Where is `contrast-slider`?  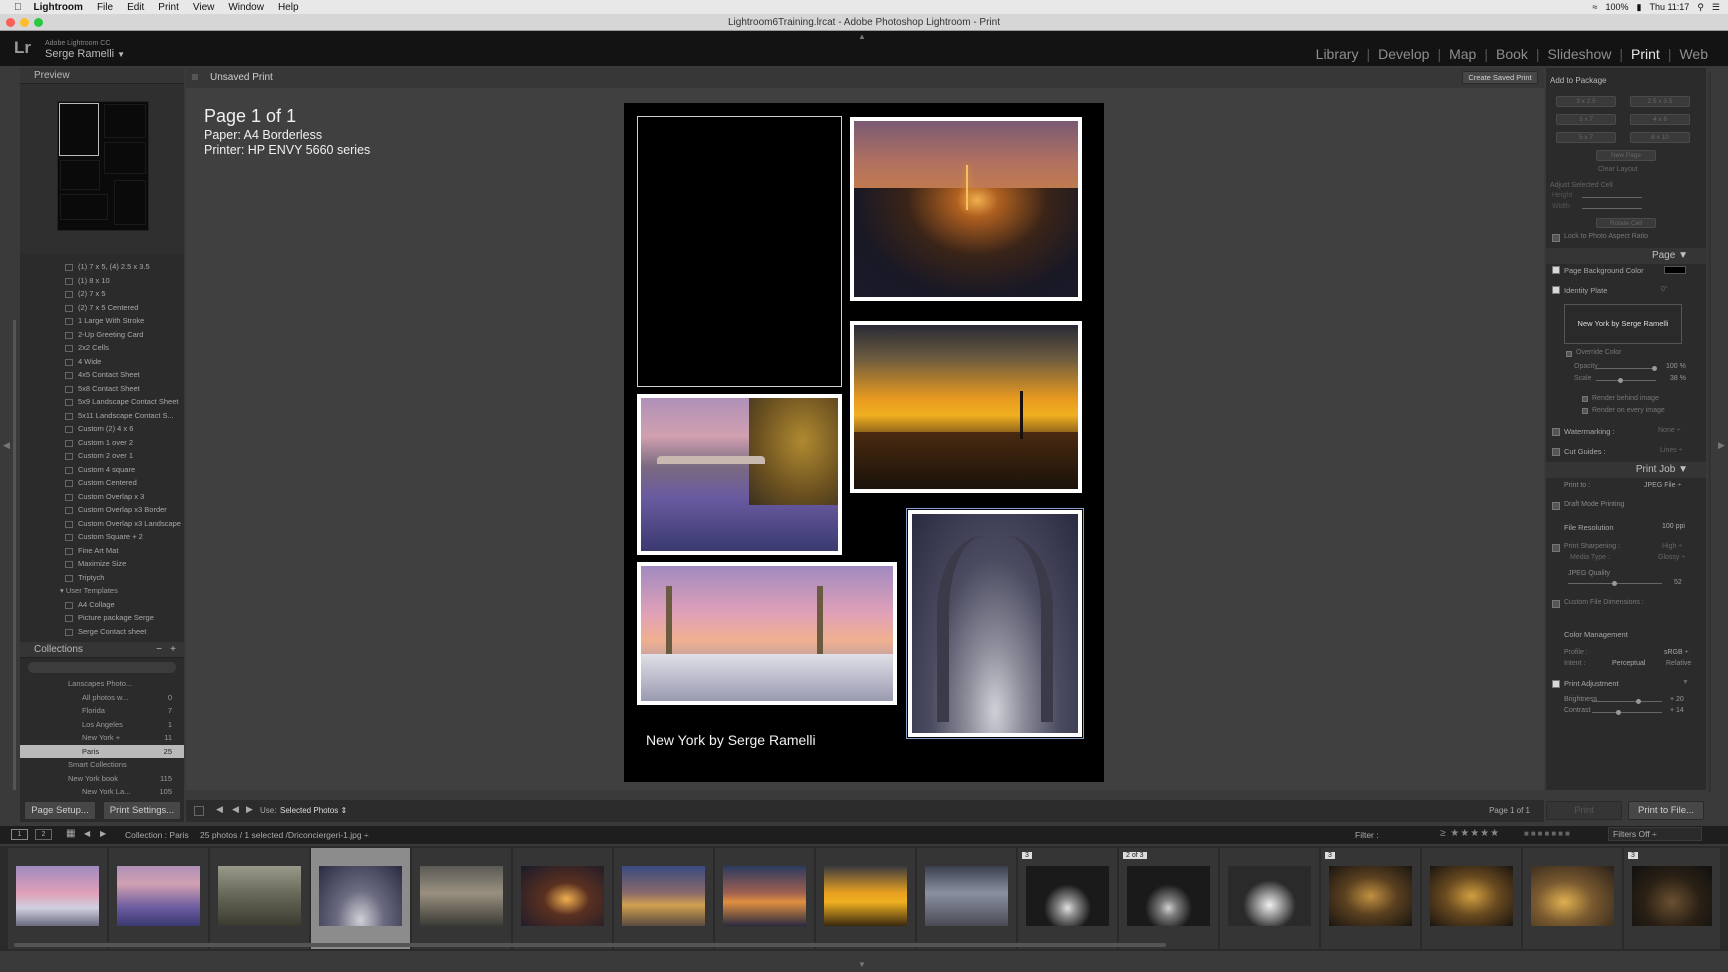
contrast-slider is located at coordinates (1627, 712).